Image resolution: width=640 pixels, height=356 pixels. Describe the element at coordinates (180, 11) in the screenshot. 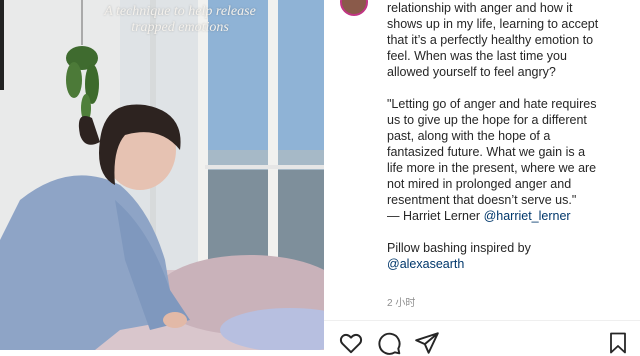

I see `overlay-line: A technique to help release` at that location.